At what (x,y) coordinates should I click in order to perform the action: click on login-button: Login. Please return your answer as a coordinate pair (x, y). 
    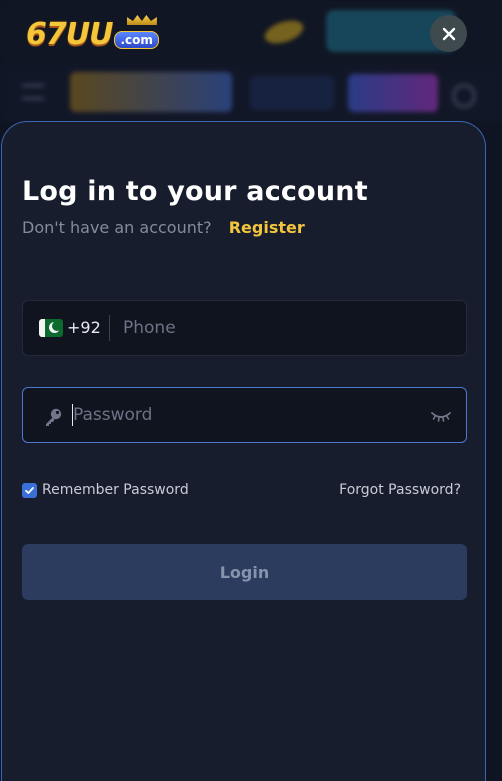
    Looking at the image, I should click on (244, 572).